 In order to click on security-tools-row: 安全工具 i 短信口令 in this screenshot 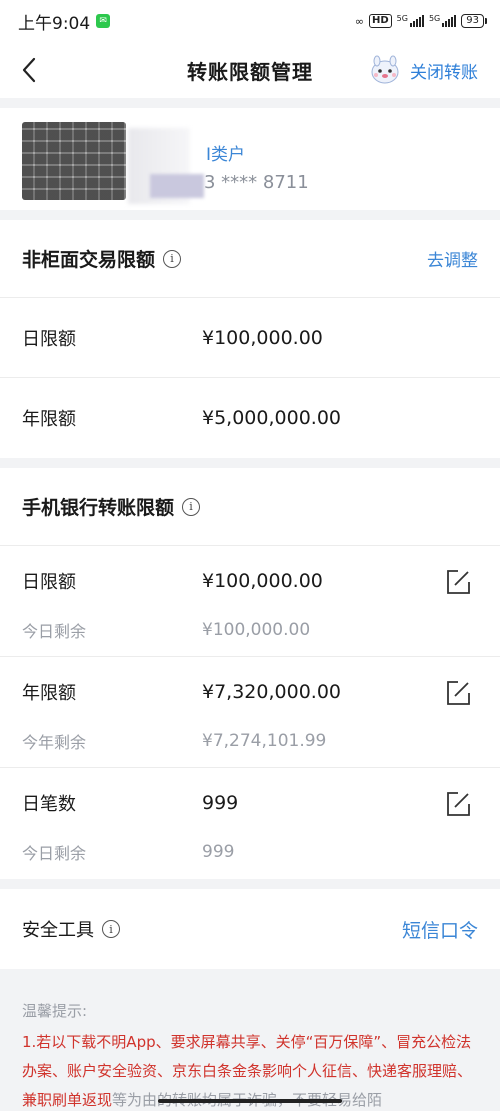, I will do `click(250, 929)`.